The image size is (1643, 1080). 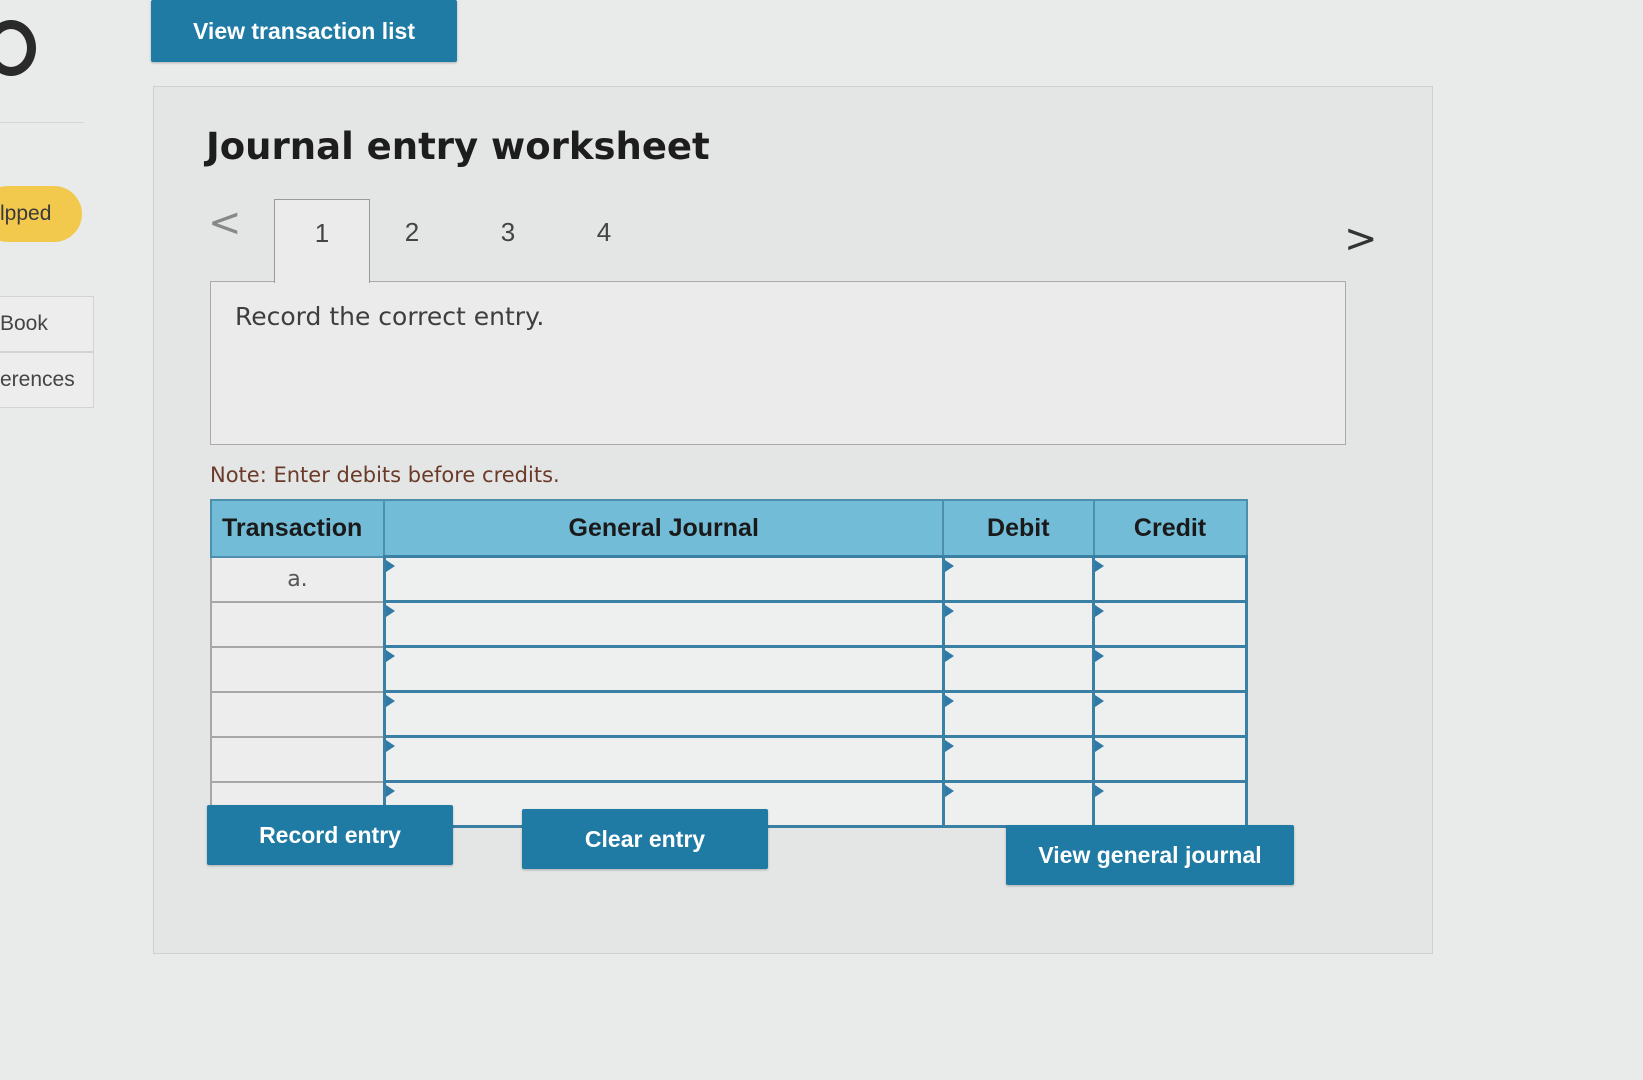 What do you see at coordinates (508, 239) in the screenshot?
I see `tab-3: 3` at bounding box center [508, 239].